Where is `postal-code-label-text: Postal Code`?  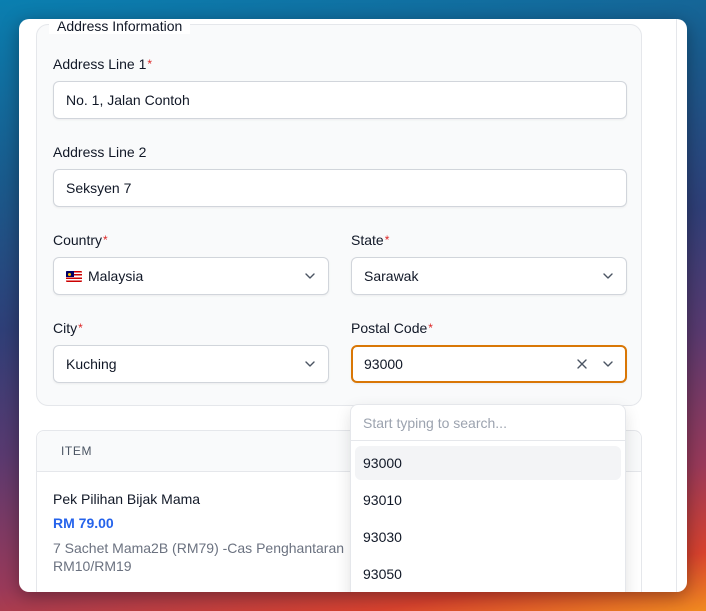 postal-code-label-text: Postal Code is located at coordinates (389, 328).